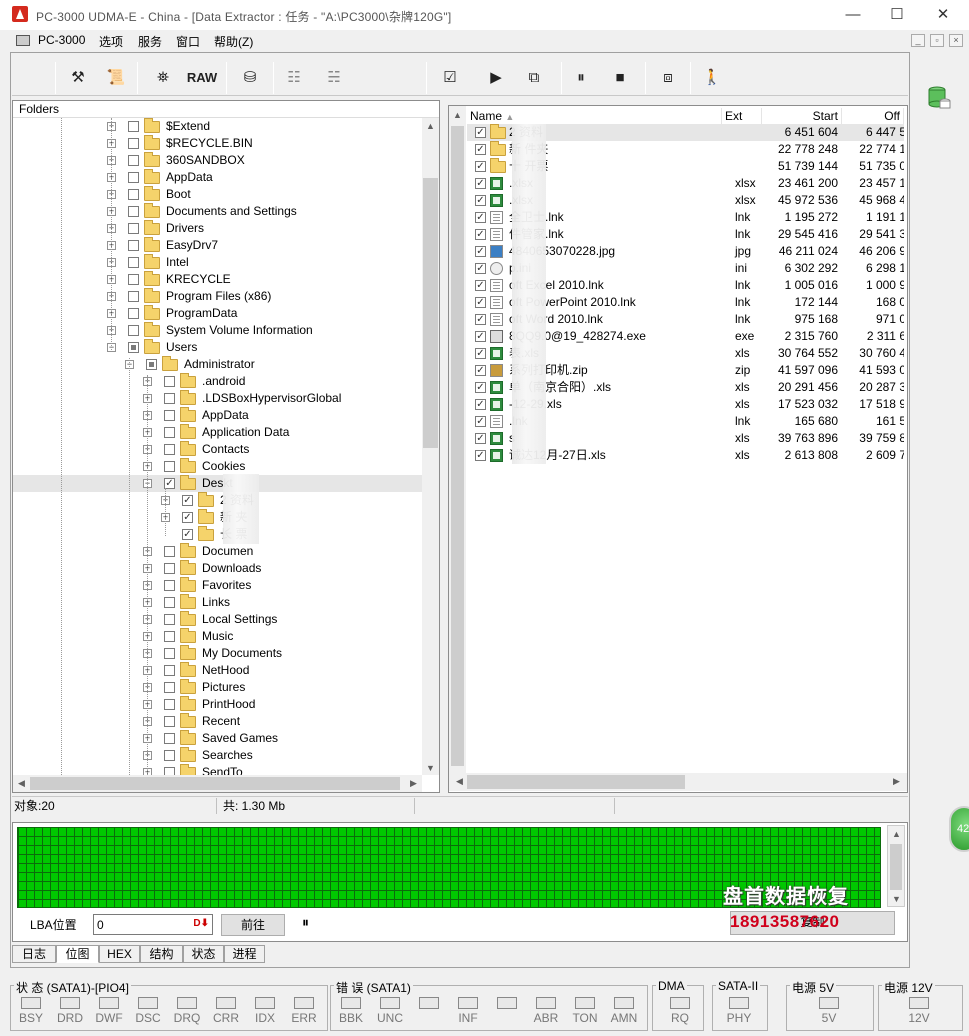 The height and width of the screenshot is (1036, 969). I want to click on tree-row: + Documen, so click(218, 551).